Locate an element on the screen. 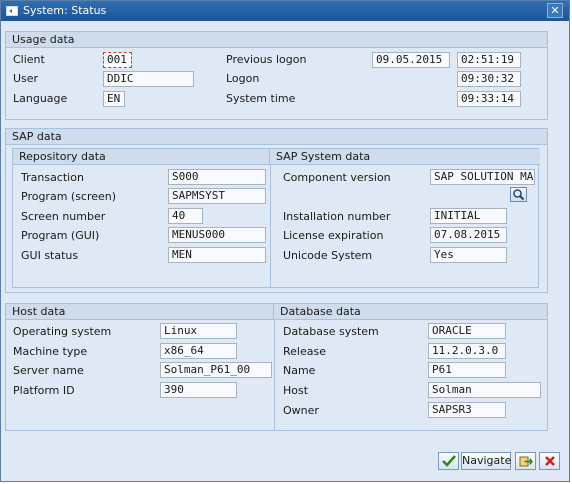 The image size is (572, 484). host-data-title: Host data is located at coordinates (140, 312).